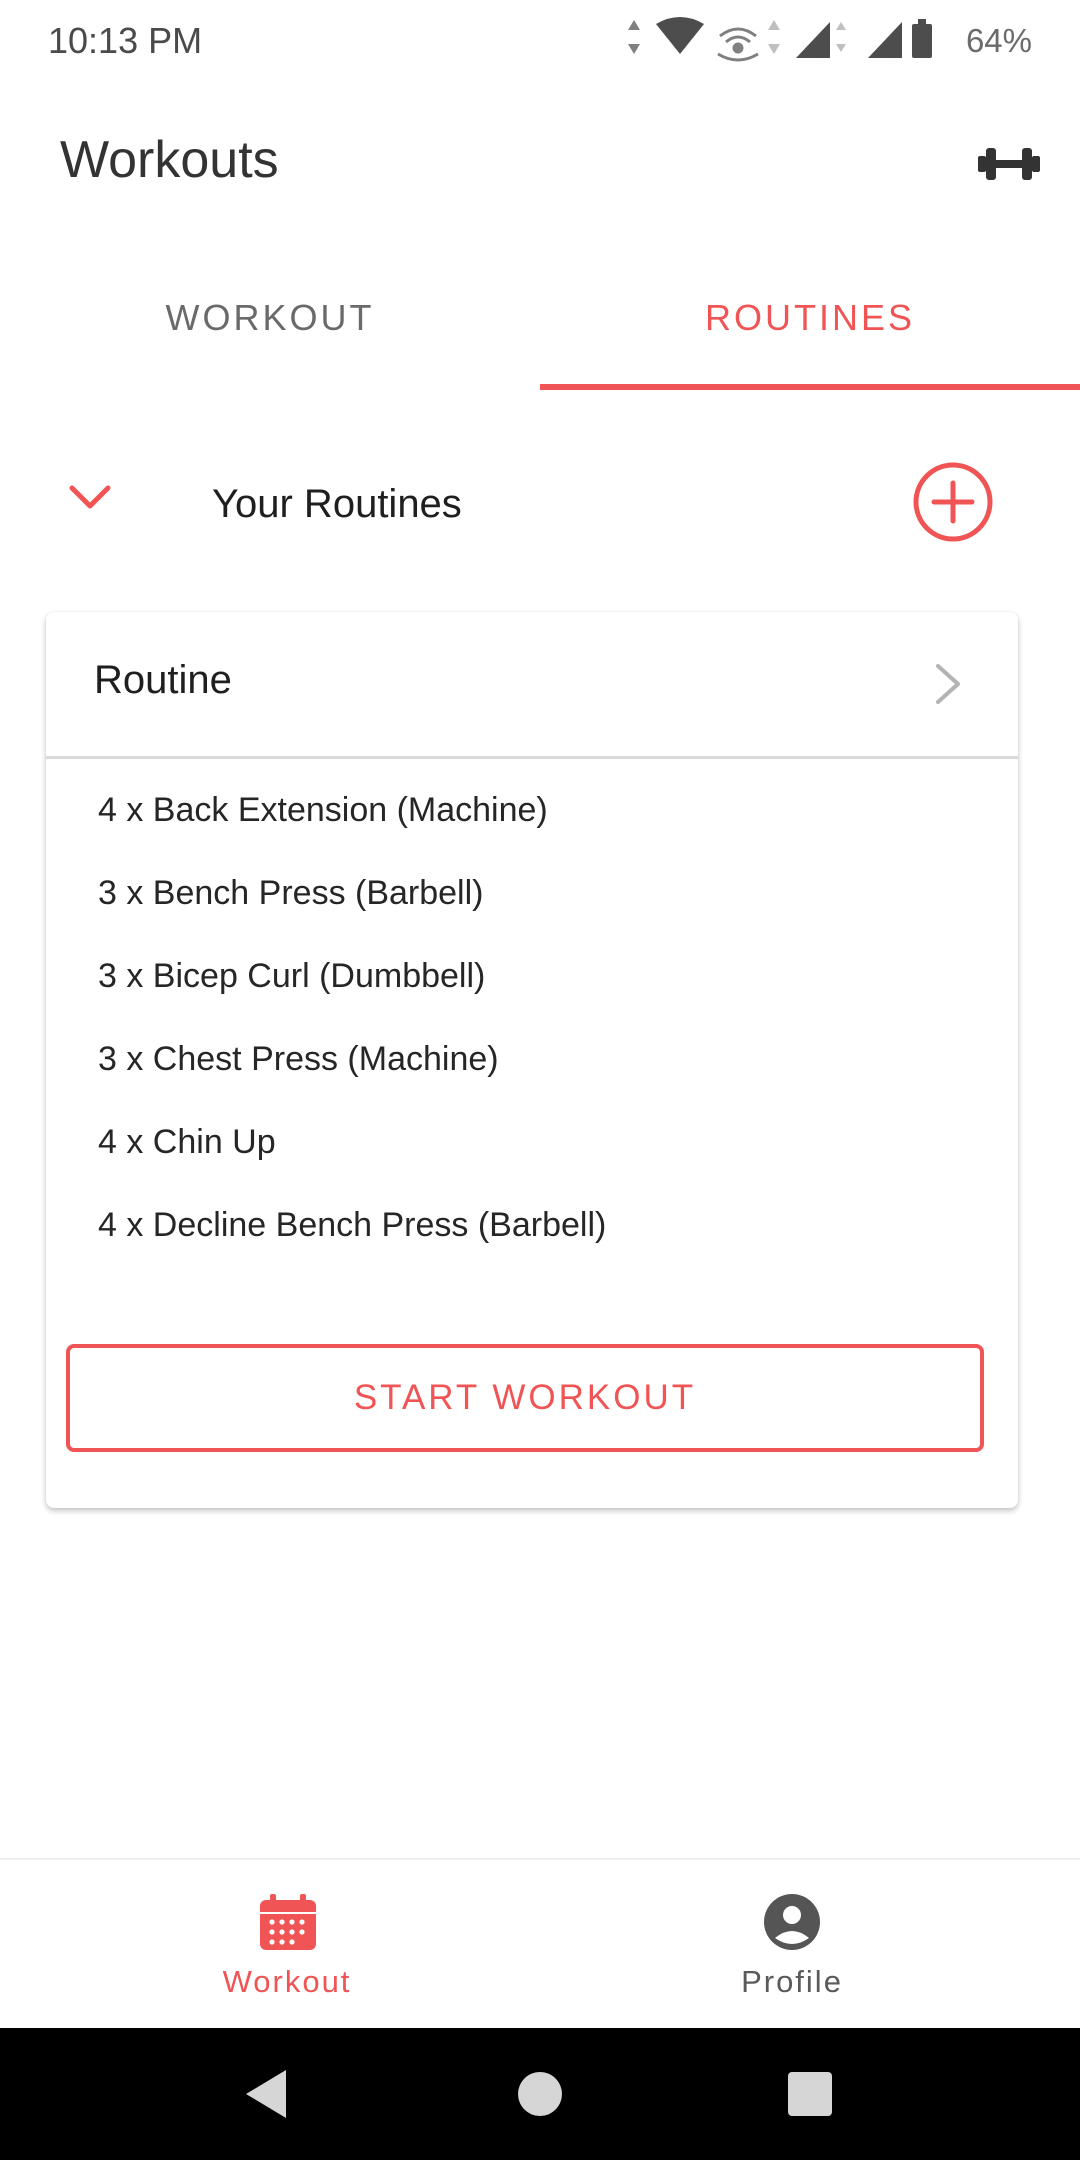 Image resolution: width=1080 pixels, height=2160 pixels. Describe the element at coordinates (680, 35) in the screenshot. I see `wifi-icon` at that location.